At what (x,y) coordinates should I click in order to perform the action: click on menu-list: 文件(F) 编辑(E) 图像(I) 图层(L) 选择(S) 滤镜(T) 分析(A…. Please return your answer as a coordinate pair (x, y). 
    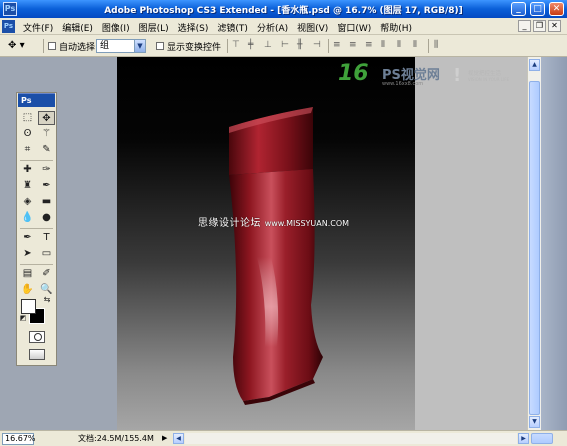
    Looking at the image, I should click on (219, 27).